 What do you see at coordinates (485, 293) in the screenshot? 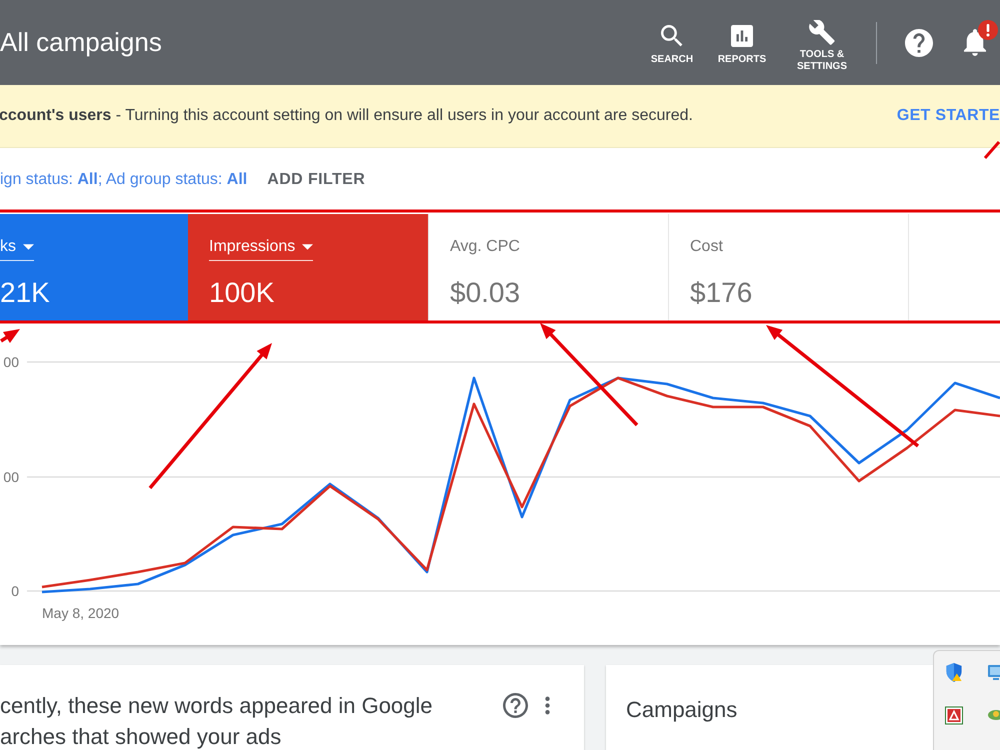
I see `metric-value: $0.03` at bounding box center [485, 293].